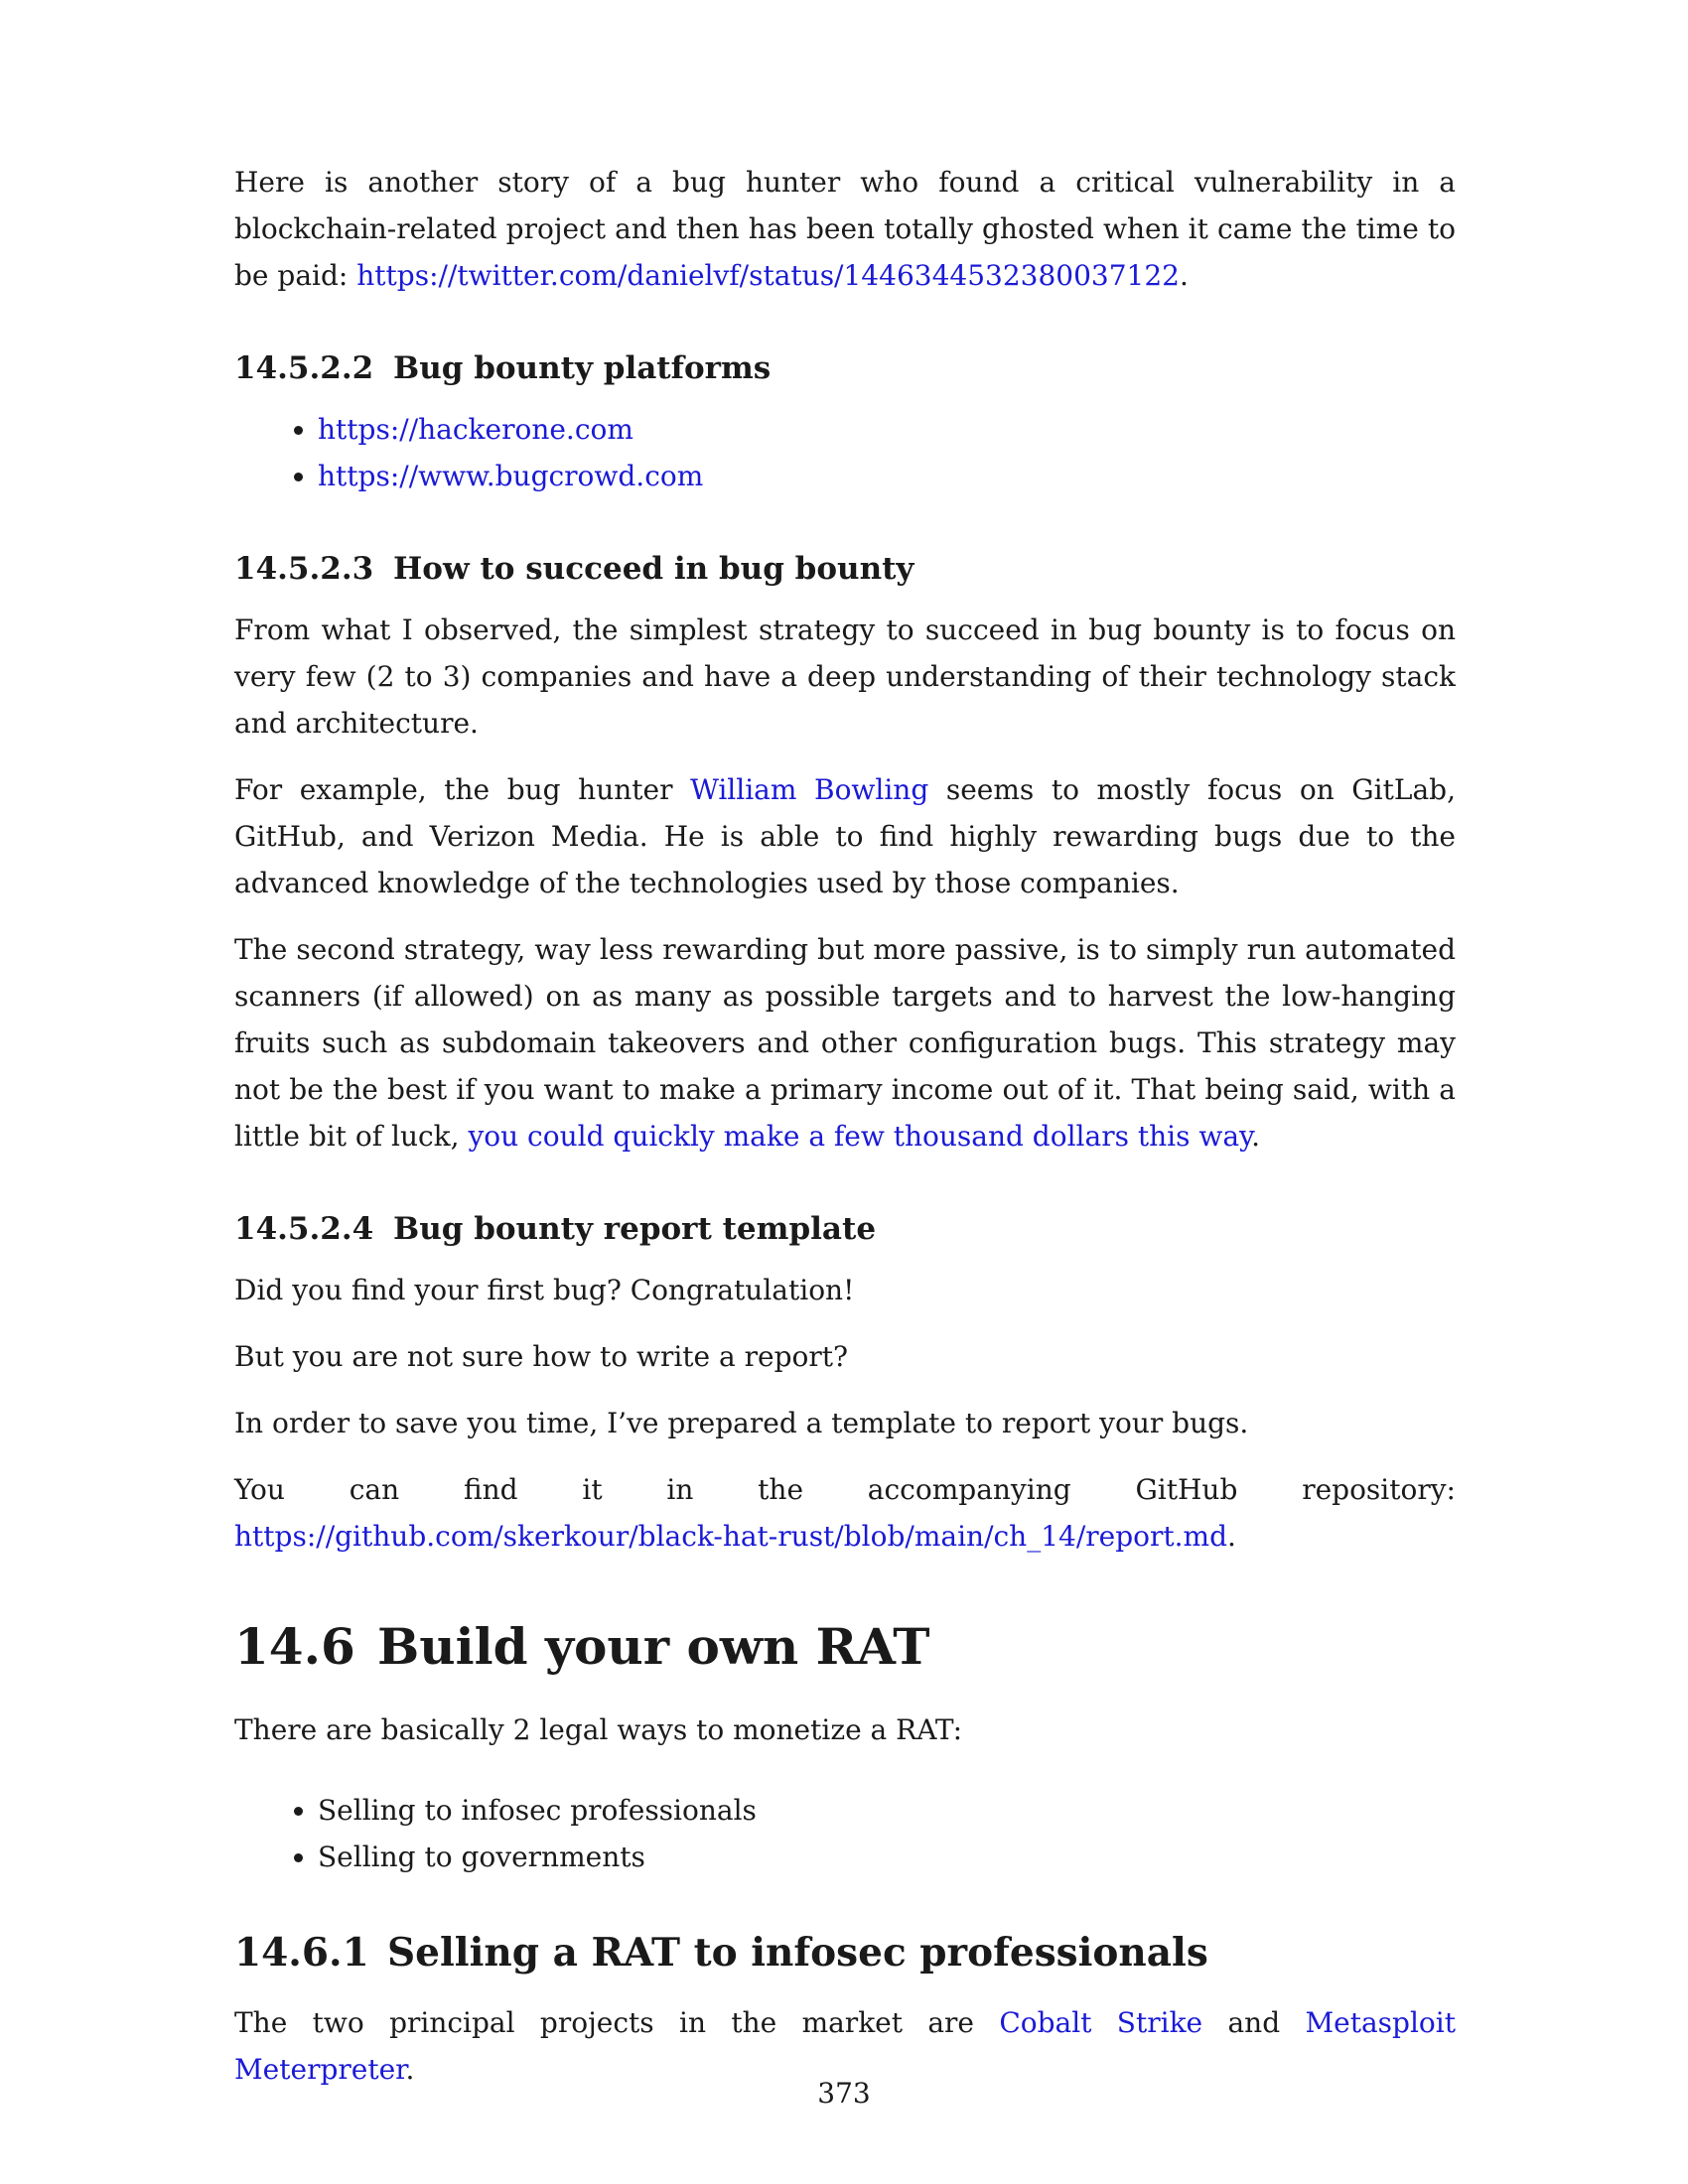 The height and width of the screenshot is (2184, 1688). What do you see at coordinates (1254, 2022) in the screenshot?
I see `text: and` at bounding box center [1254, 2022].